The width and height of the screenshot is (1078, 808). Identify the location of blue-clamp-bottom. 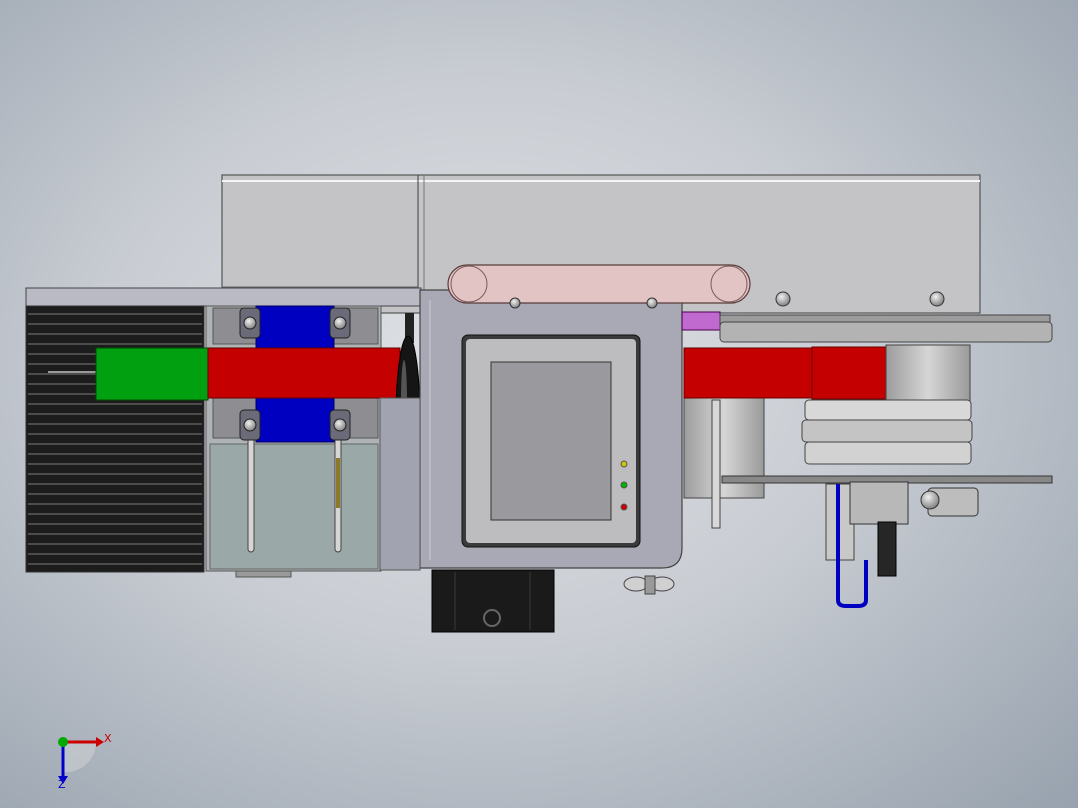
(295, 419).